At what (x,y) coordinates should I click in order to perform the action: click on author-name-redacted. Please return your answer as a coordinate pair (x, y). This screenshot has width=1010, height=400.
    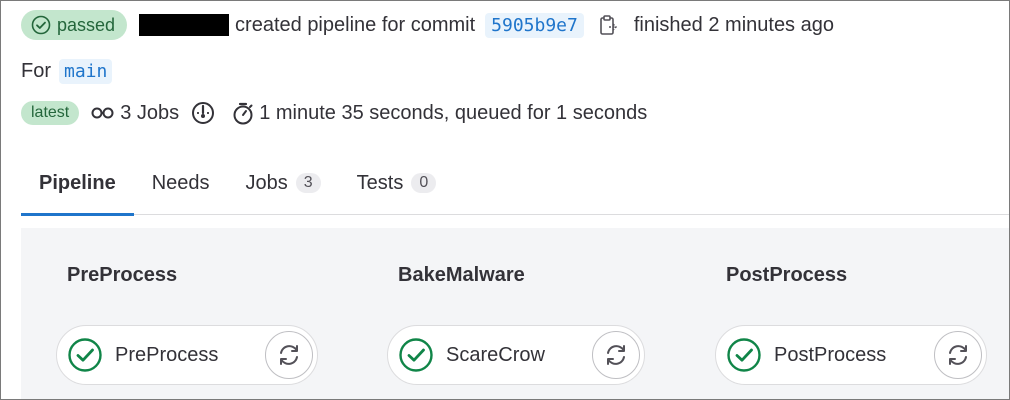
    Looking at the image, I should click on (184, 25).